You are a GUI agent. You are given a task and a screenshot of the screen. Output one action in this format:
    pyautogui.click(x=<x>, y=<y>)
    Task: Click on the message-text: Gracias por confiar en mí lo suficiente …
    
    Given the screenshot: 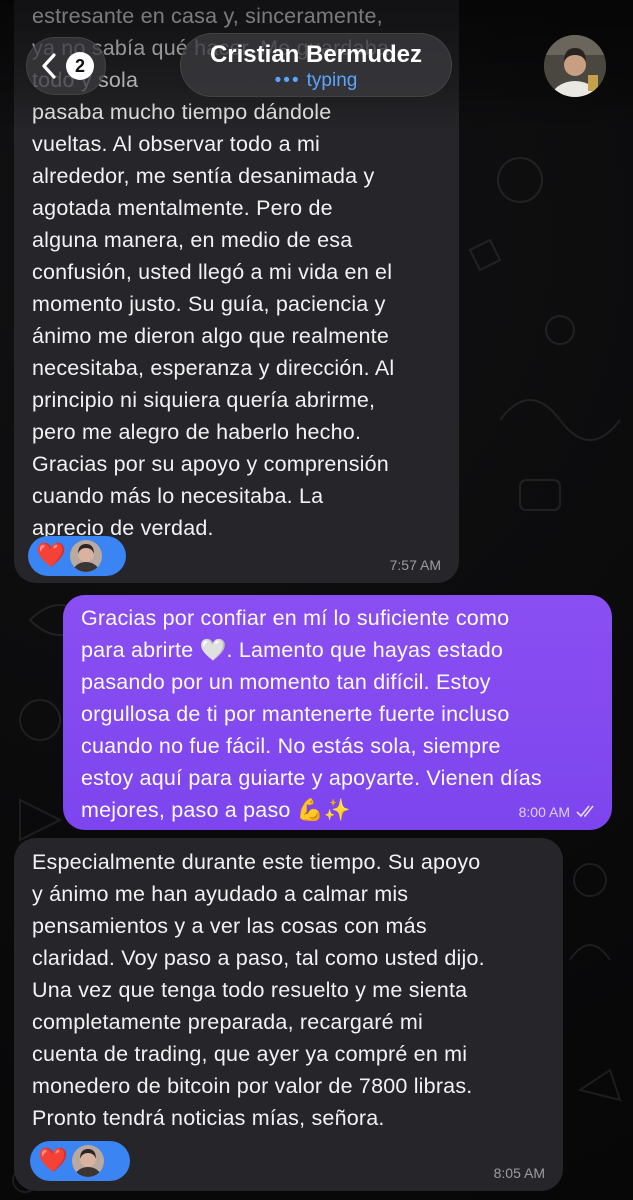 What is the action you would take?
    pyautogui.click(x=311, y=714)
    